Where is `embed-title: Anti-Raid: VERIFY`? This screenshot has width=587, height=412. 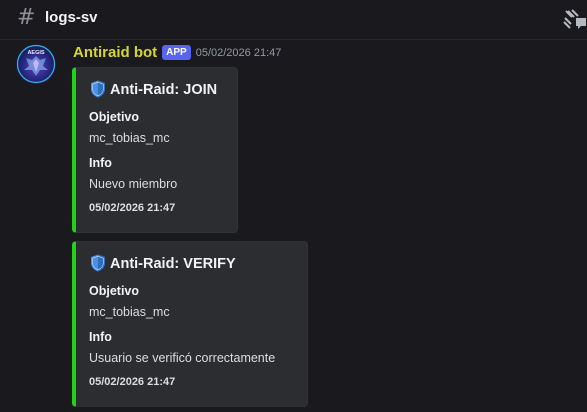
embed-title: Anti-Raid: VERIFY is located at coordinates (163, 263).